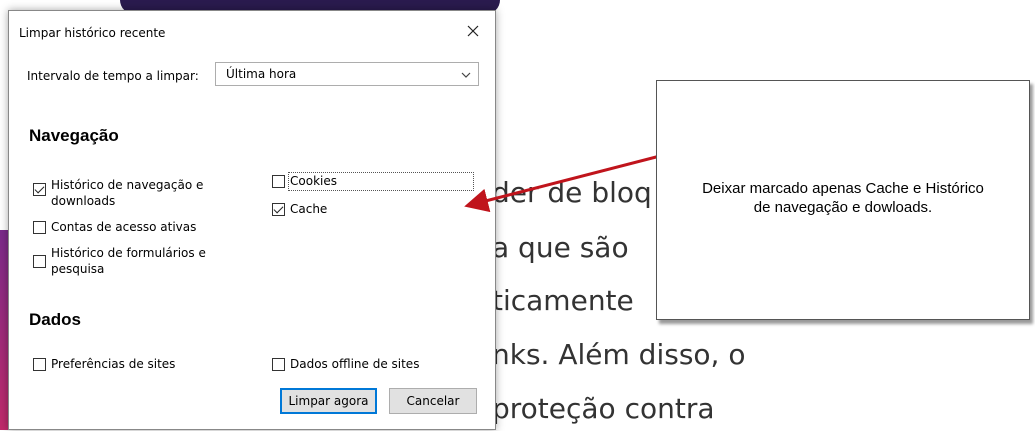 The width and height of the screenshot is (1035, 431). I want to click on active-logins-checkbox, so click(39, 227).